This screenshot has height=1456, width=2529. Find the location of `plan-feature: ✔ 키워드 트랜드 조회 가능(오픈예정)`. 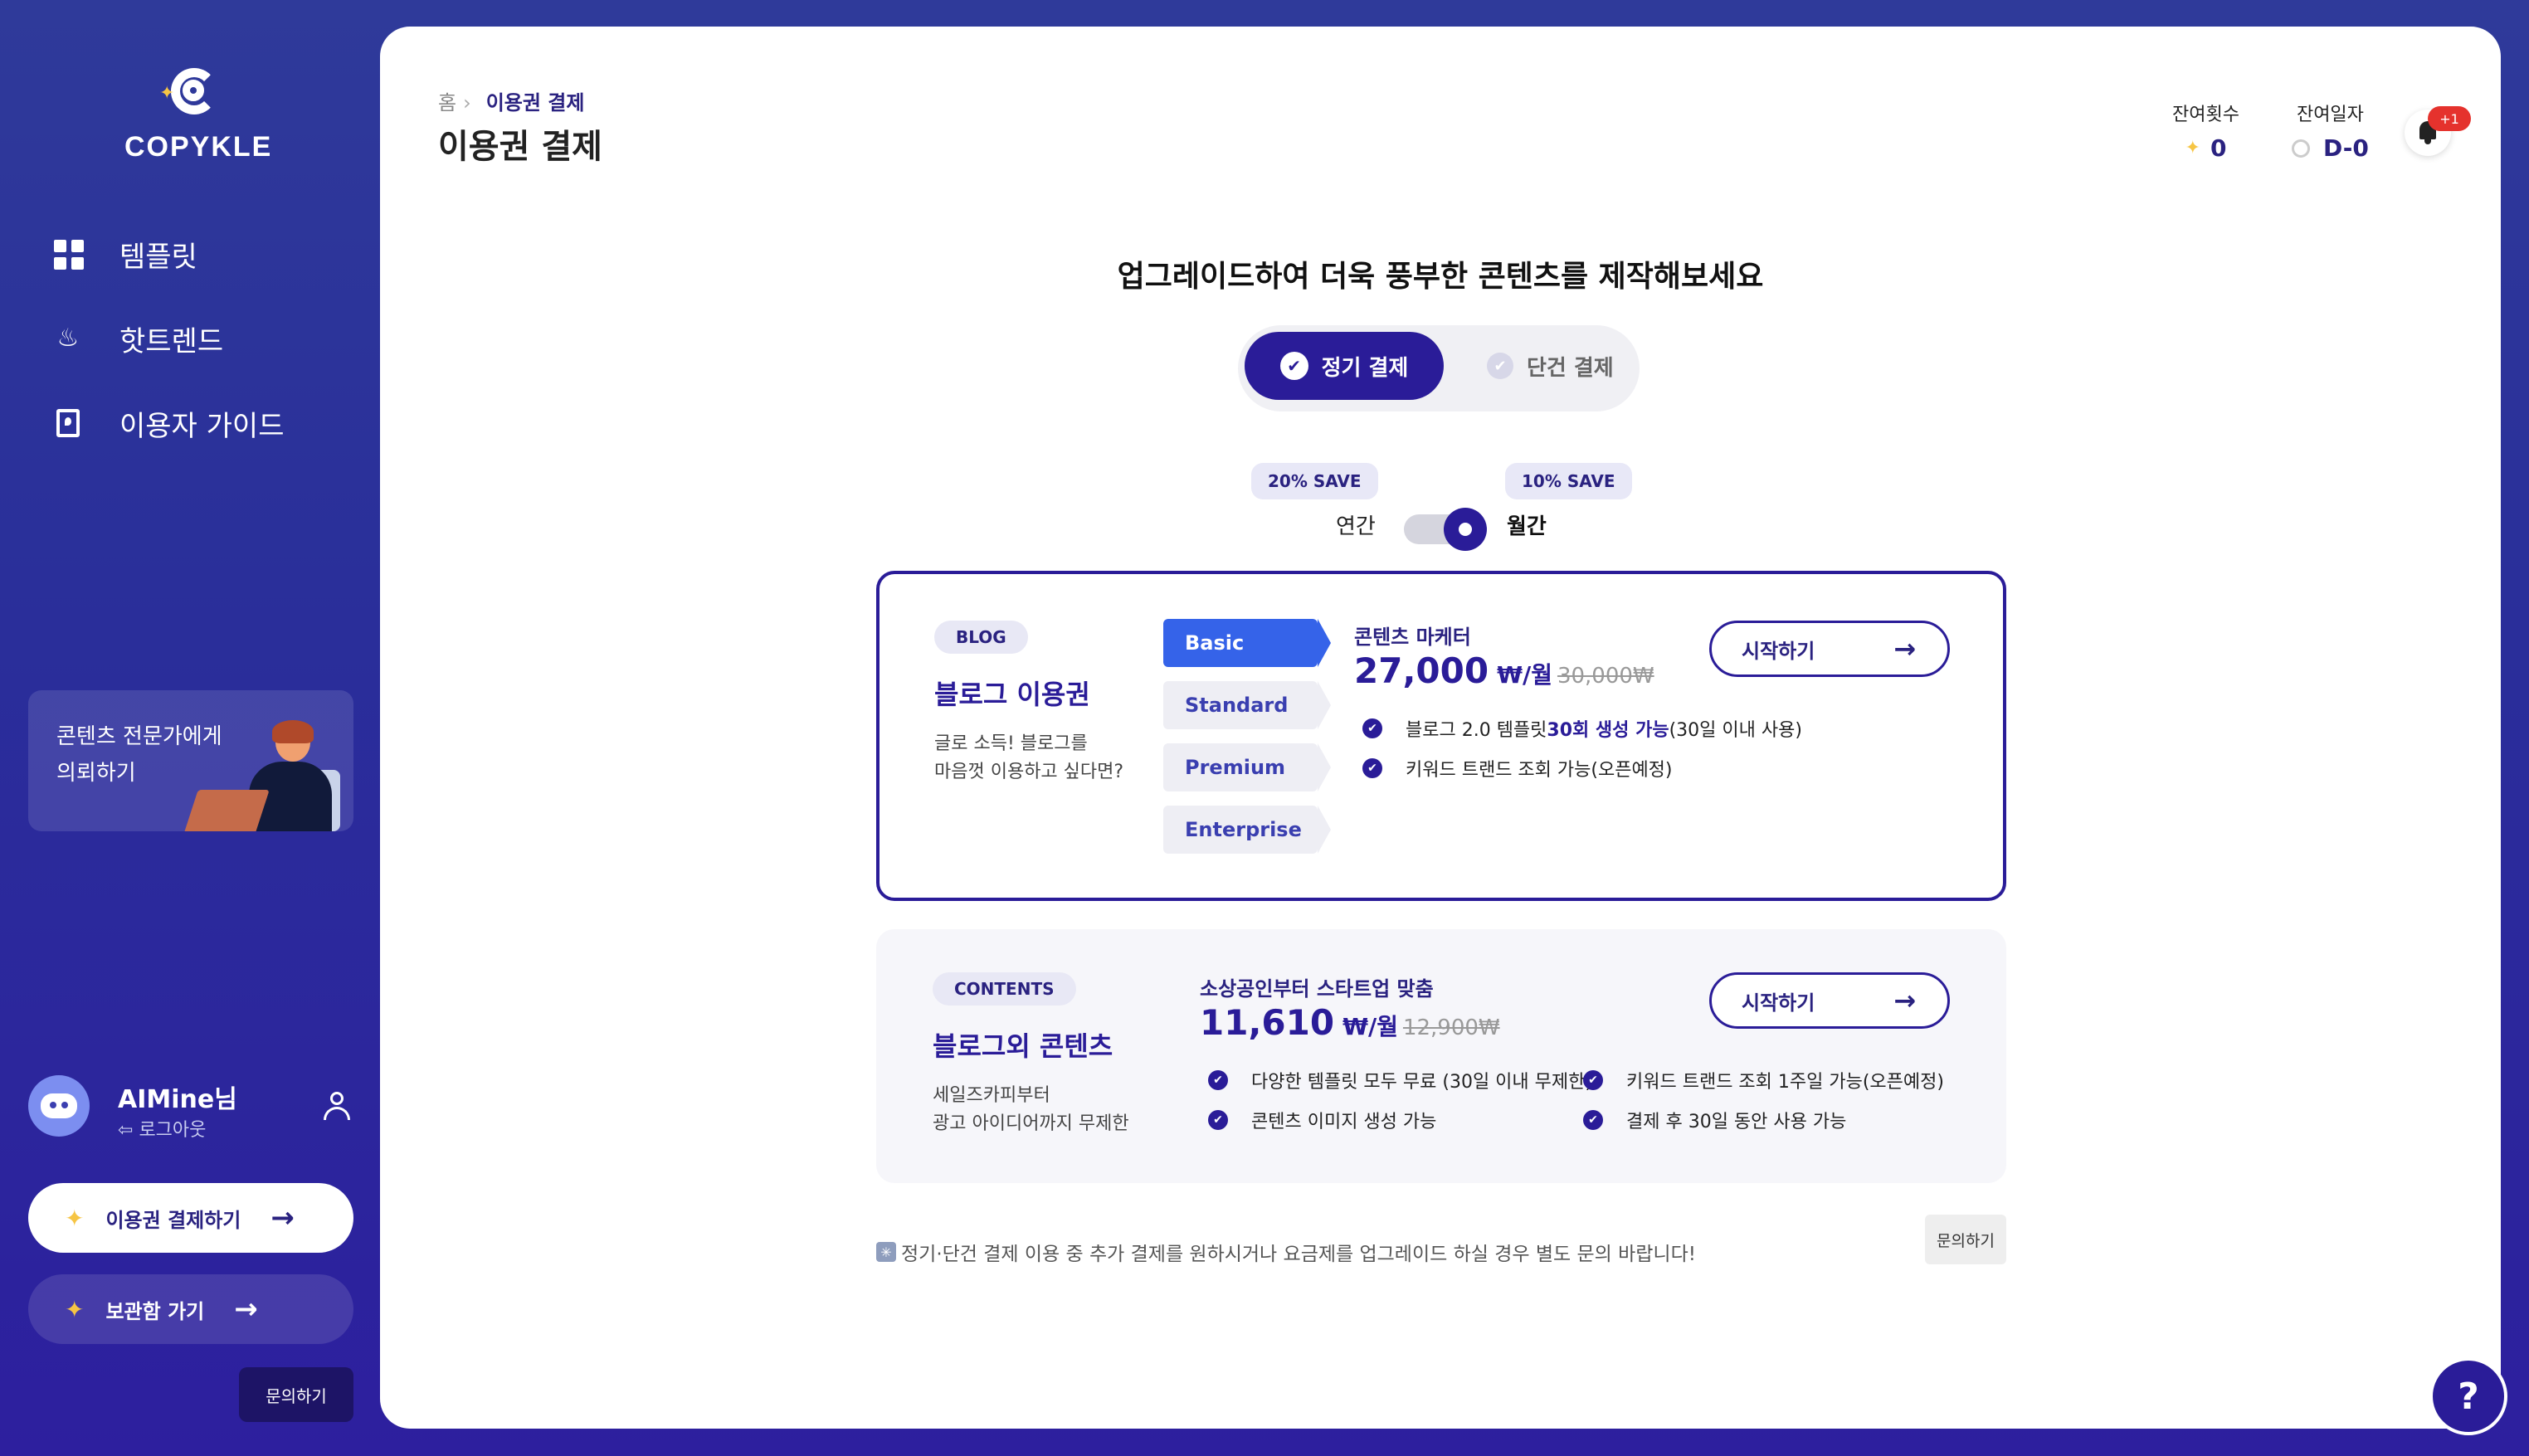

plan-feature: ✔ 키워드 트랜드 조회 가능(오픈예정) is located at coordinates (1517, 768).